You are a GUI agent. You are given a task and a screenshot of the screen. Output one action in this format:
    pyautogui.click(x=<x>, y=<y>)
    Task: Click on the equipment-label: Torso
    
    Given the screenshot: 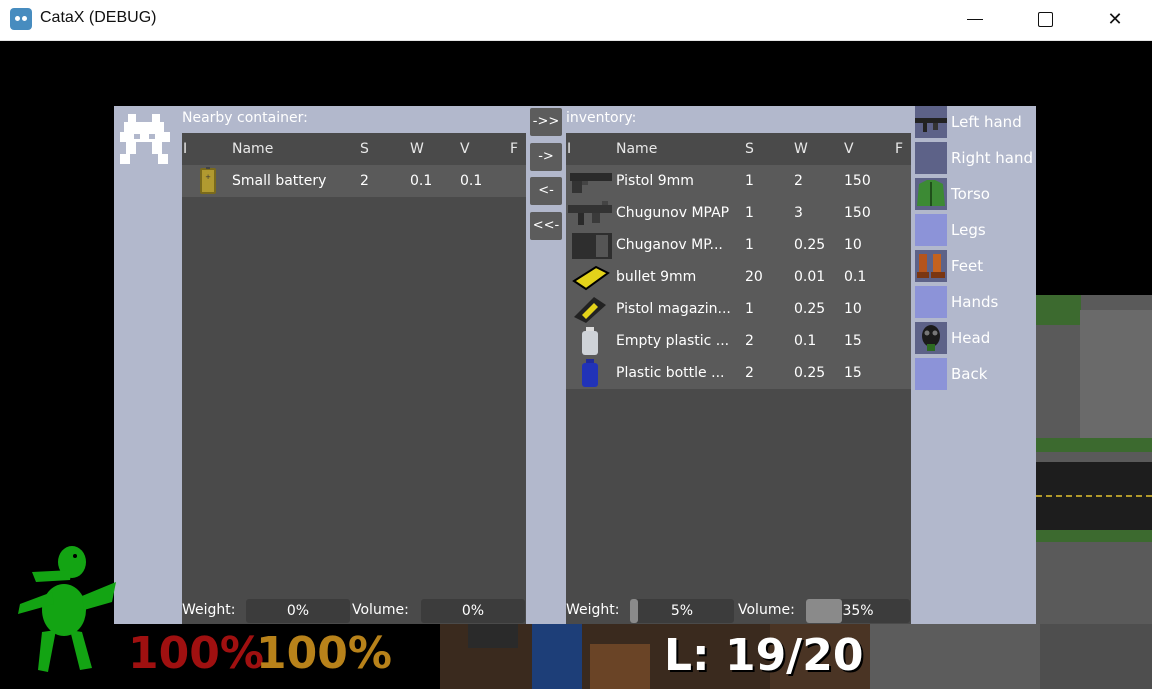 What is the action you would take?
    pyautogui.click(x=970, y=194)
    